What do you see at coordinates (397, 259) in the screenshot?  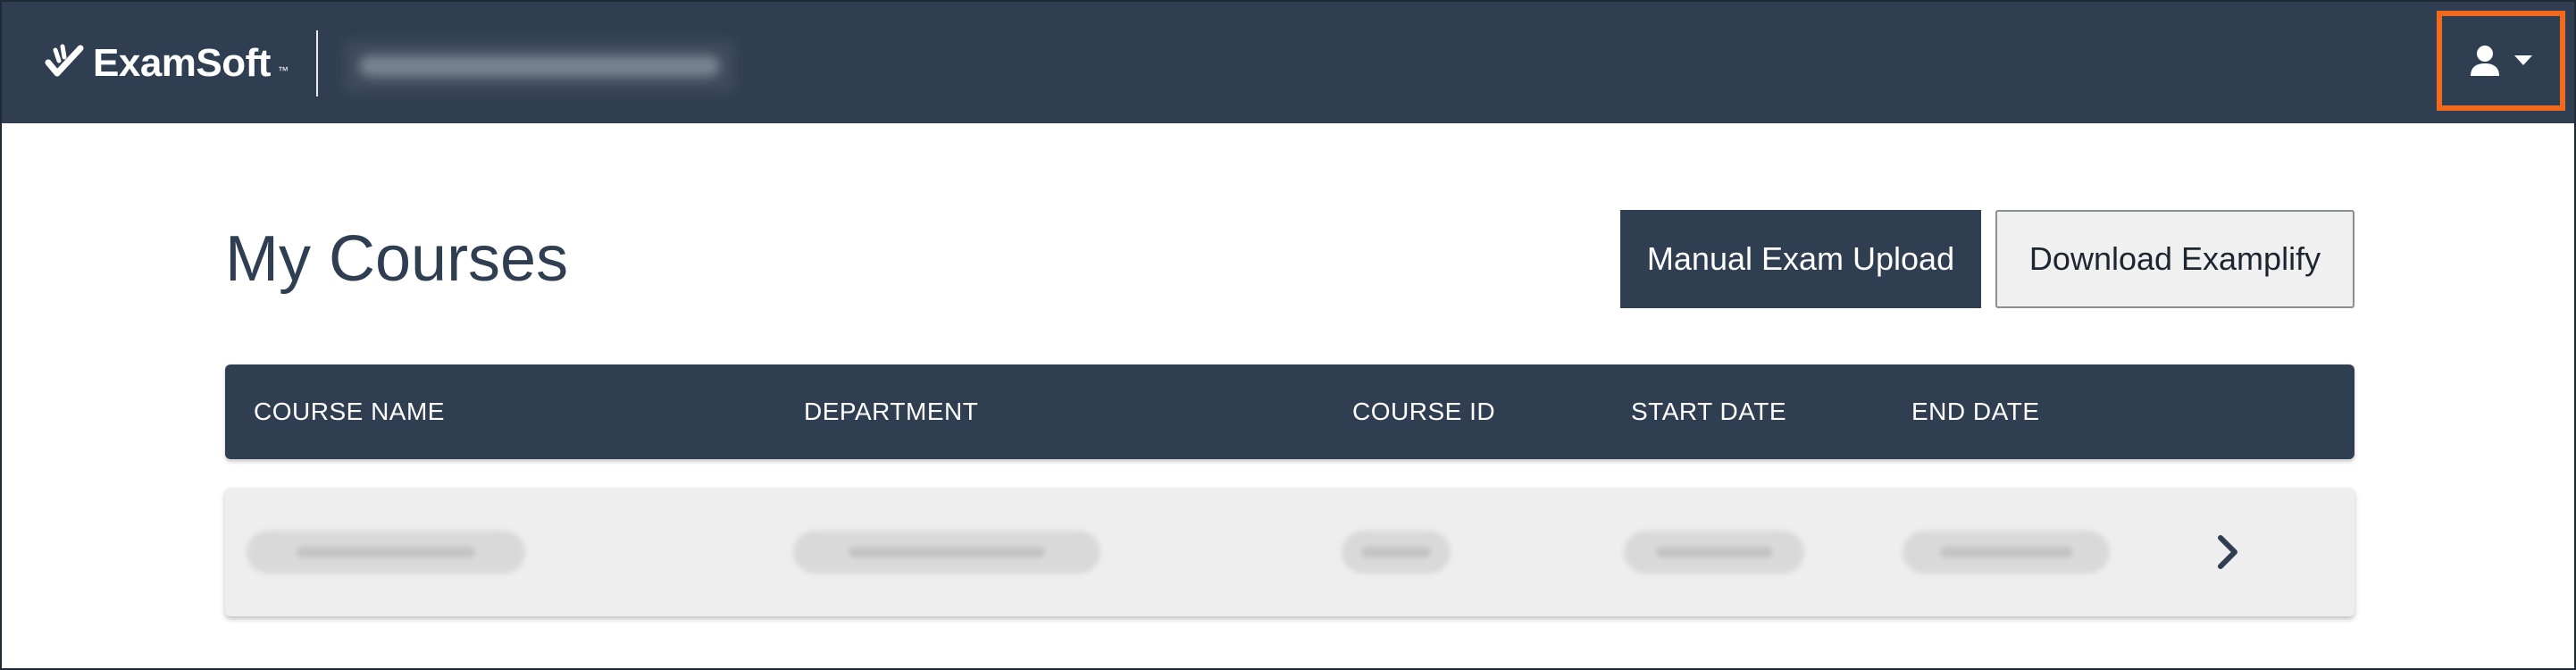 I see `page-title: My Courses` at bounding box center [397, 259].